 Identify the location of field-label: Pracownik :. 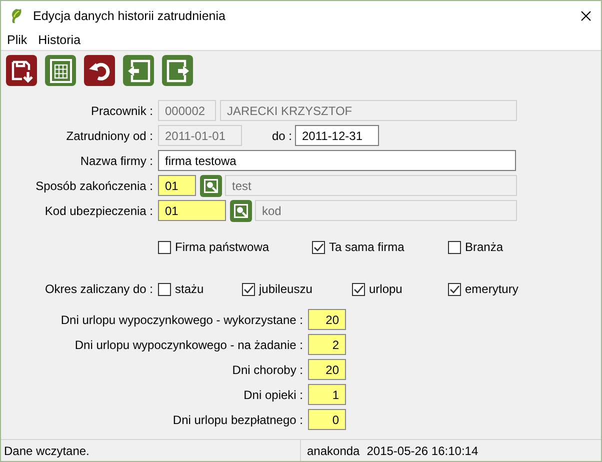
(121, 111).